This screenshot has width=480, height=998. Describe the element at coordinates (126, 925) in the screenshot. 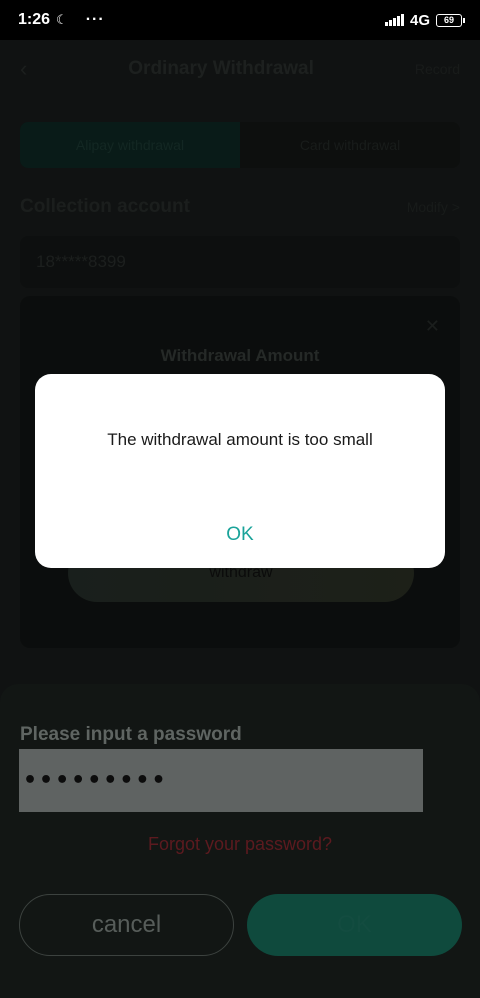

I see `cancel-button: cancel` at that location.